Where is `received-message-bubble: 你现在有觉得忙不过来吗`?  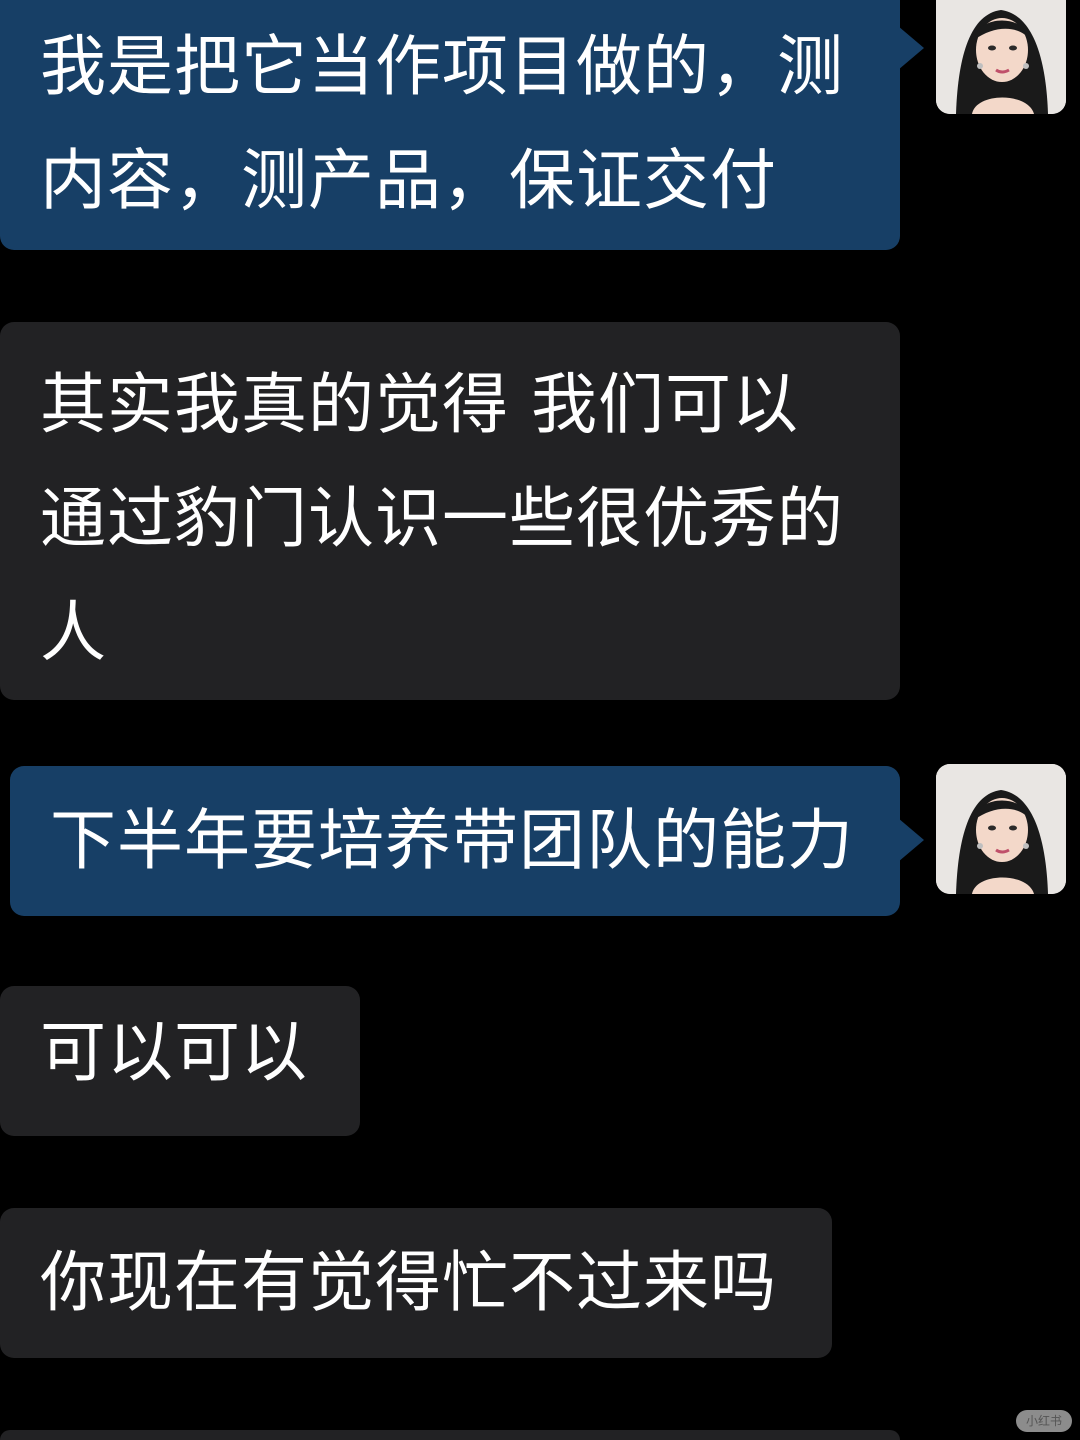 received-message-bubble: 你现在有觉得忙不过来吗 is located at coordinates (416, 1283).